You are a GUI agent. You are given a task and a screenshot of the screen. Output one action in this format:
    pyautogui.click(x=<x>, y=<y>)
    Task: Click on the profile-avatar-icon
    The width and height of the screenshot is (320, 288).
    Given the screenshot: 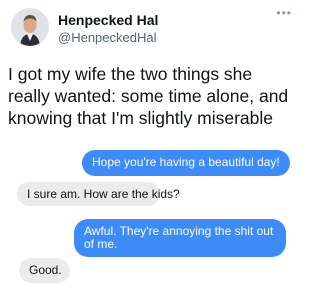 What is the action you would take?
    pyautogui.click(x=30, y=27)
    